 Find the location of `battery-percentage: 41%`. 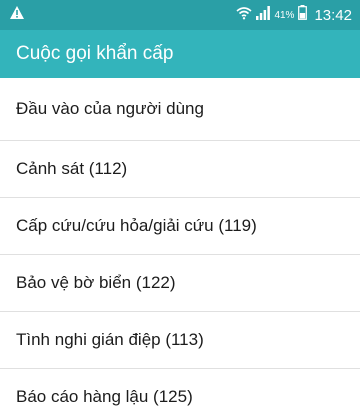

battery-percentage: 41% is located at coordinates (284, 15).